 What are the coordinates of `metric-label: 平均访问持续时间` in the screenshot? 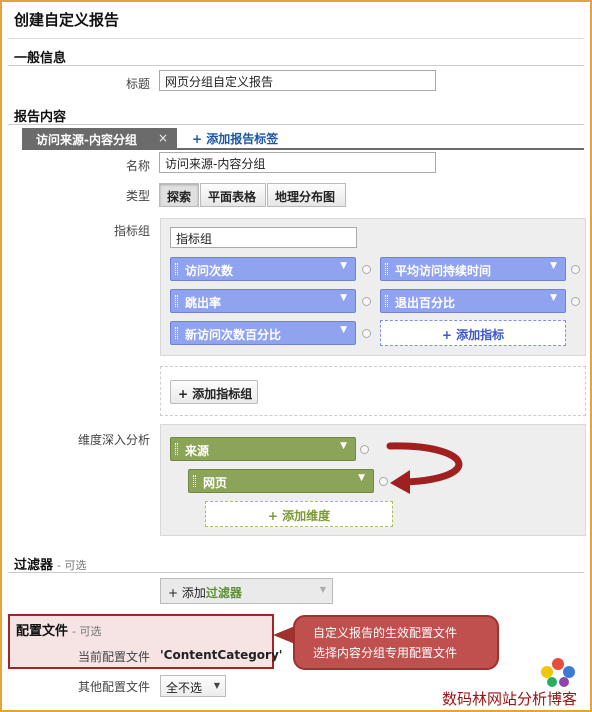 It's located at (443, 271).